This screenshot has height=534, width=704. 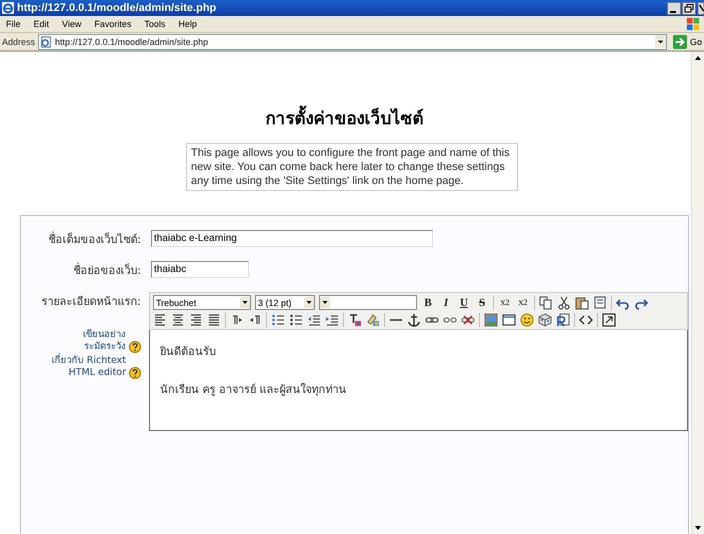 I want to click on minimize-button, so click(x=674, y=8).